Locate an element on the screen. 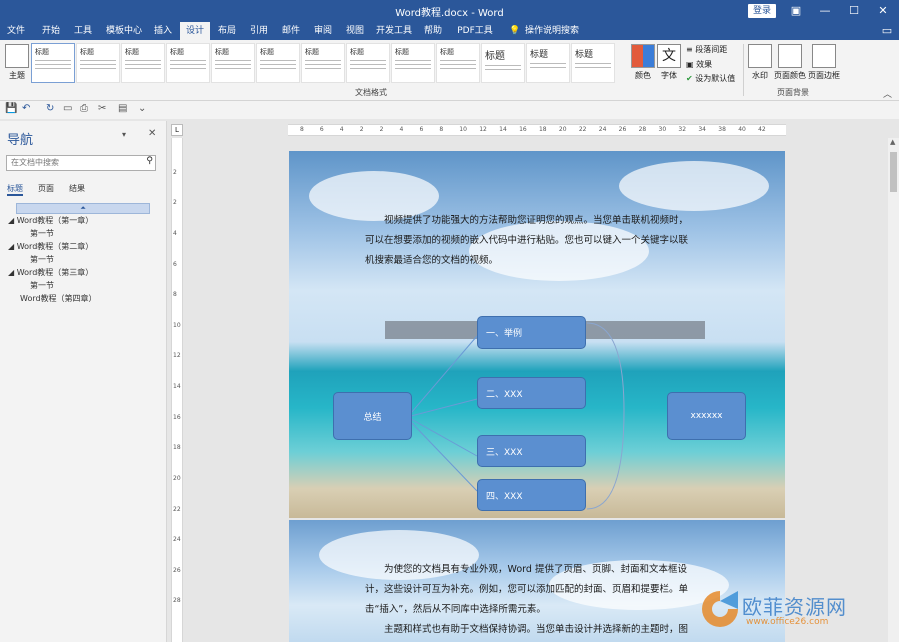 The image size is (899, 642). tab-templates: 模板中心 is located at coordinates (124, 31).